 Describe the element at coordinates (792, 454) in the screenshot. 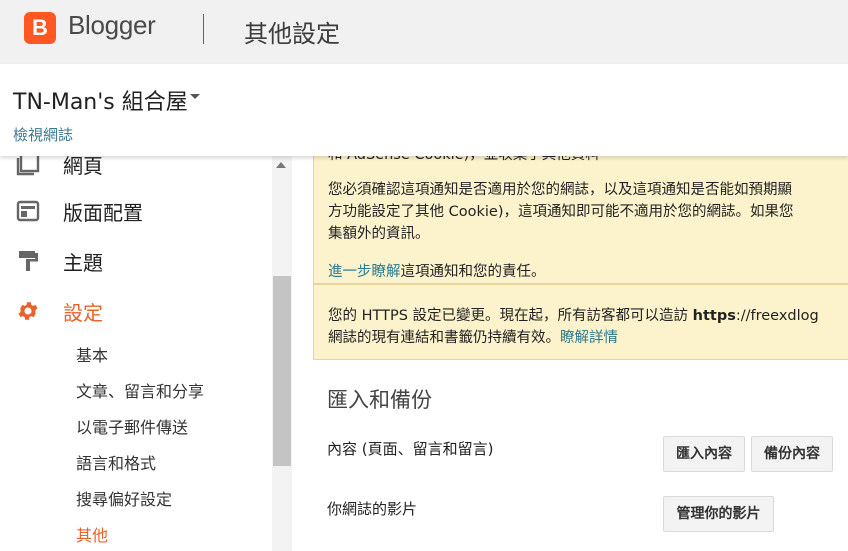

I see `backup-content-button: 備份內容` at that location.